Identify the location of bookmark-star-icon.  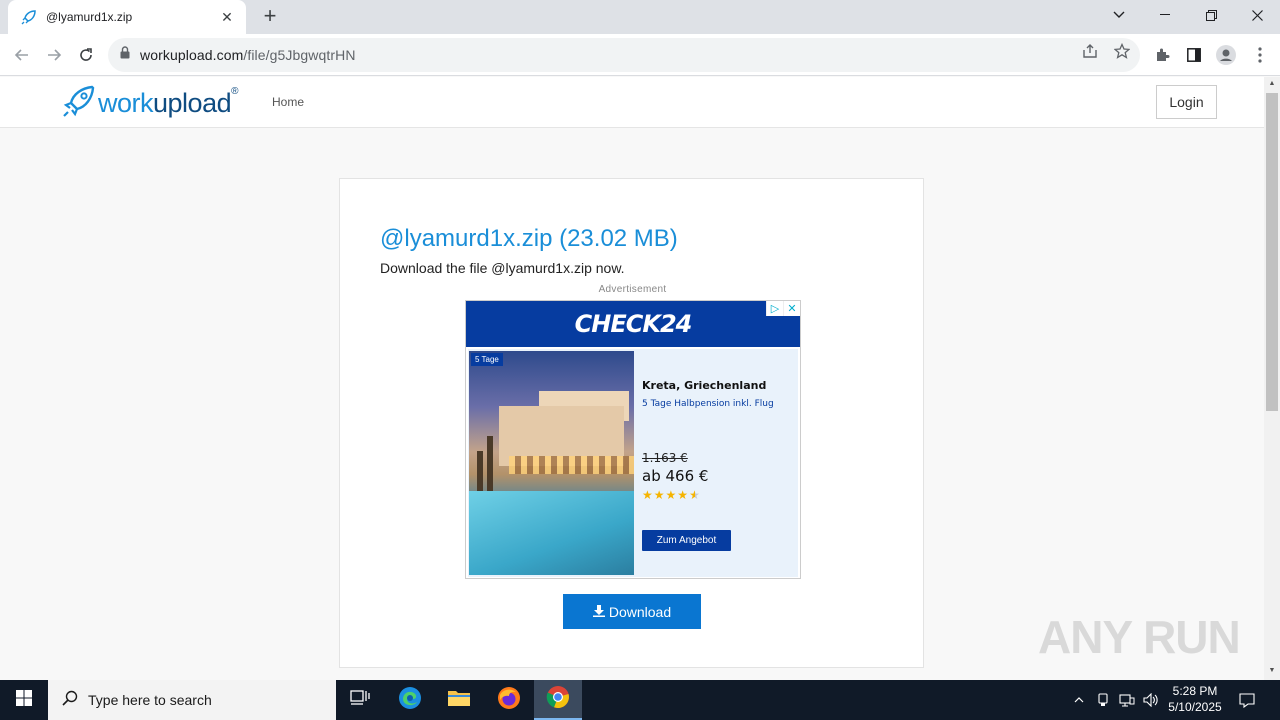
(1122, 51).